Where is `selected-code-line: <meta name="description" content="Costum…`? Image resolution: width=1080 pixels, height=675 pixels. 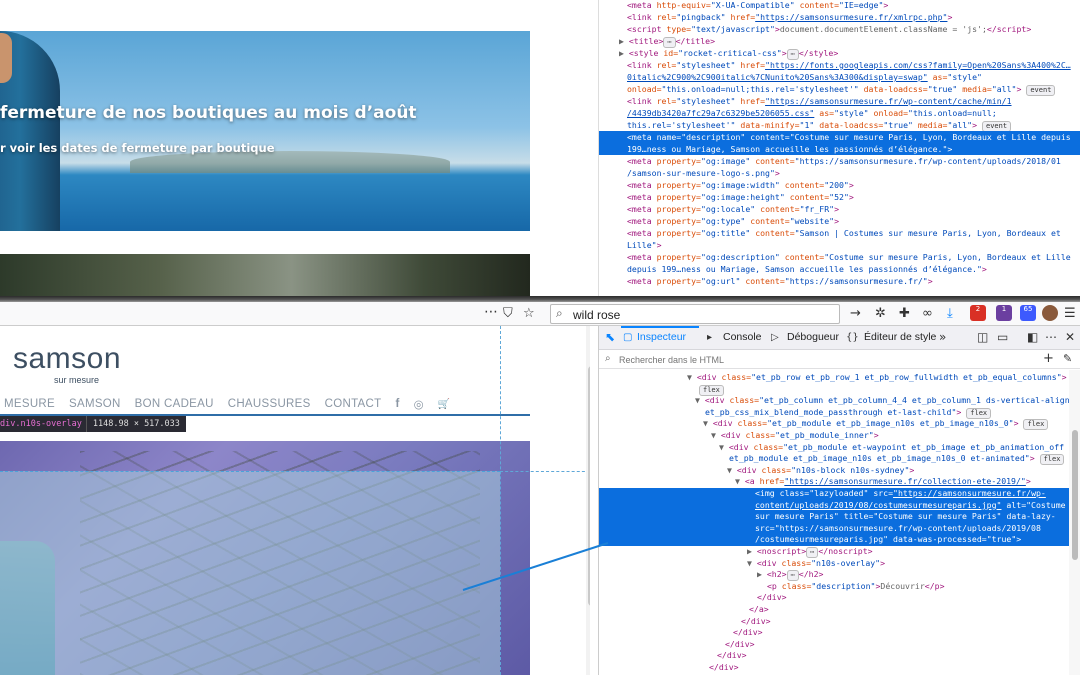 selected-code-line: <meta name="description" content="Costum… is located at coordinates (839, 137).